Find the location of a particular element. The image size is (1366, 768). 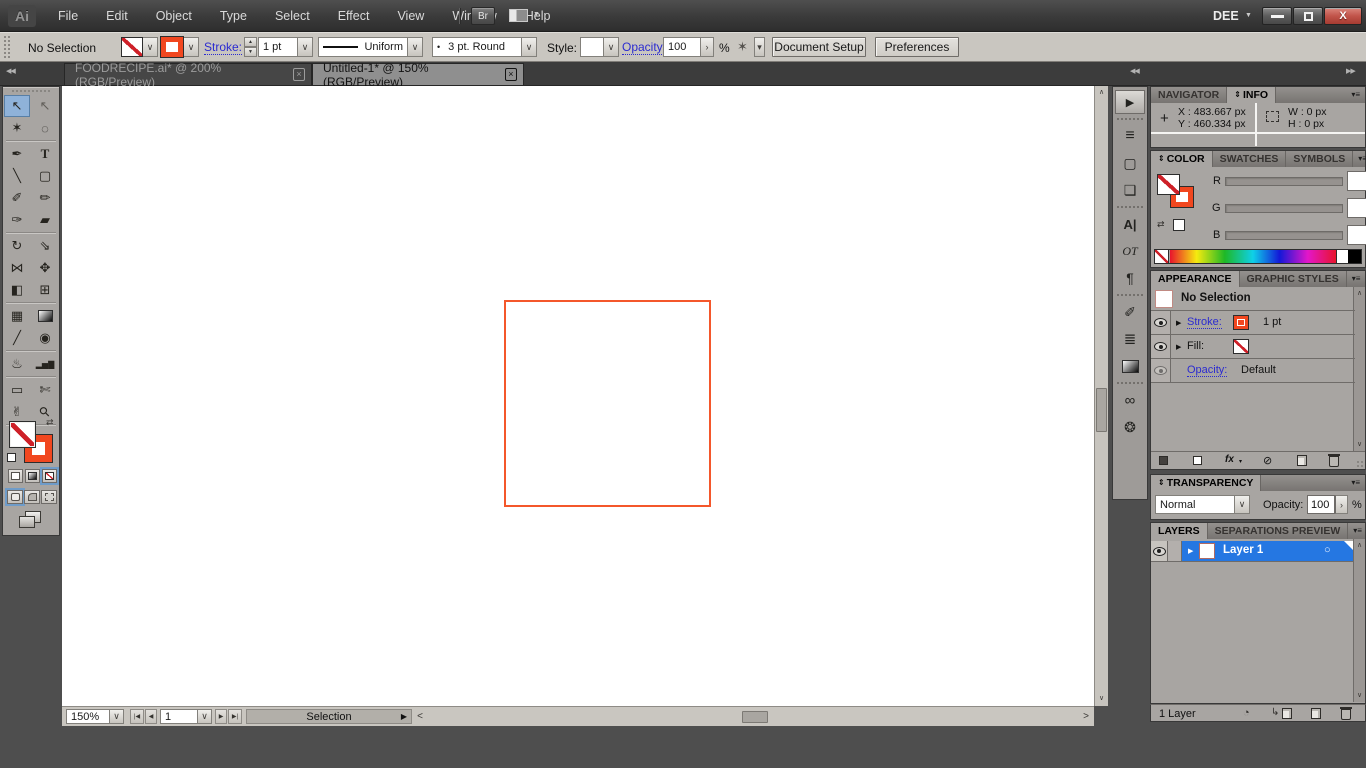

selection-tool: ↖ is located at coordinates (17, 106).